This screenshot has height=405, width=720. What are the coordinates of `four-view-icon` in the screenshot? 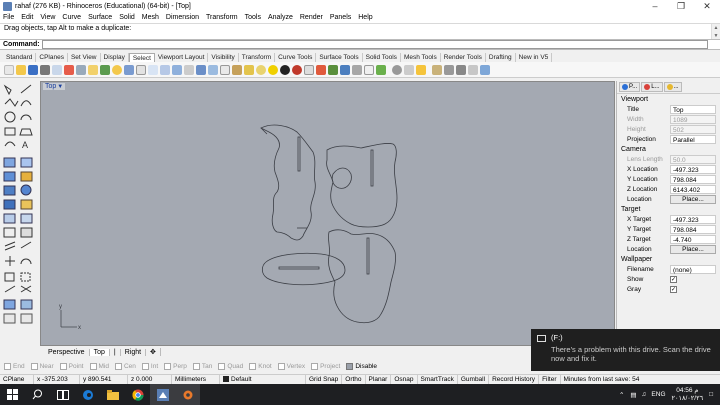 It's located at (189, 70).